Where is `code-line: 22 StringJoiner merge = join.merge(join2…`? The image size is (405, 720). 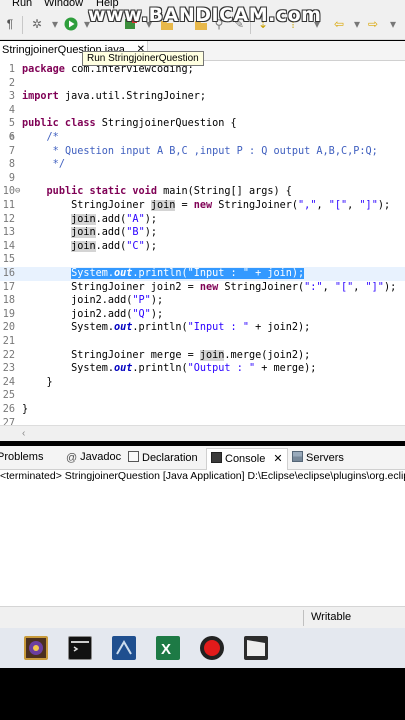 code-line: 22 StringJoiner merge = join.merge(join2… is located at coordinates (202, 356).